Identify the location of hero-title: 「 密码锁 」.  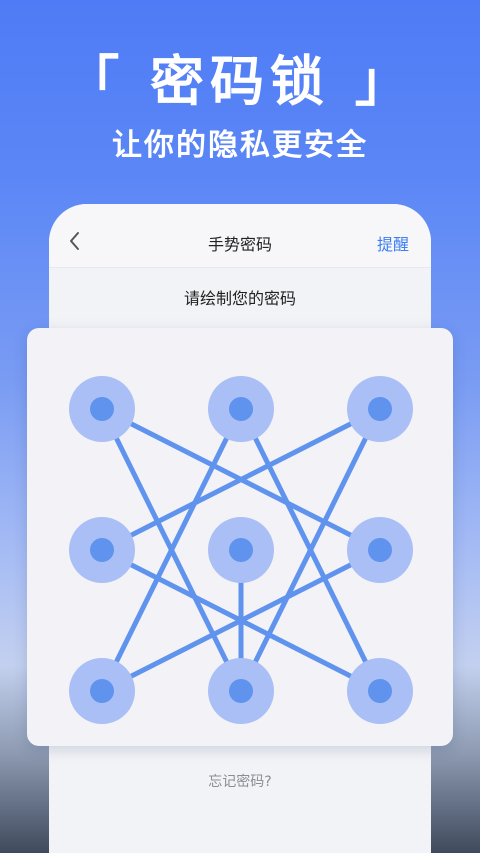
(240, 81).